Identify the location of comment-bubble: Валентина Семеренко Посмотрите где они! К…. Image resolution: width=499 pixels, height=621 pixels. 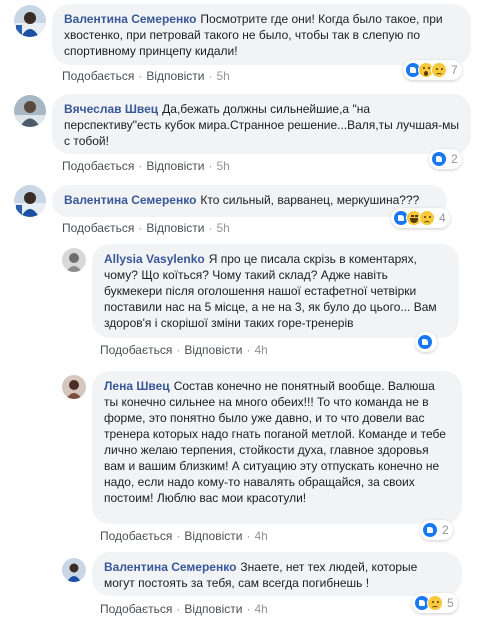
(261, 34).